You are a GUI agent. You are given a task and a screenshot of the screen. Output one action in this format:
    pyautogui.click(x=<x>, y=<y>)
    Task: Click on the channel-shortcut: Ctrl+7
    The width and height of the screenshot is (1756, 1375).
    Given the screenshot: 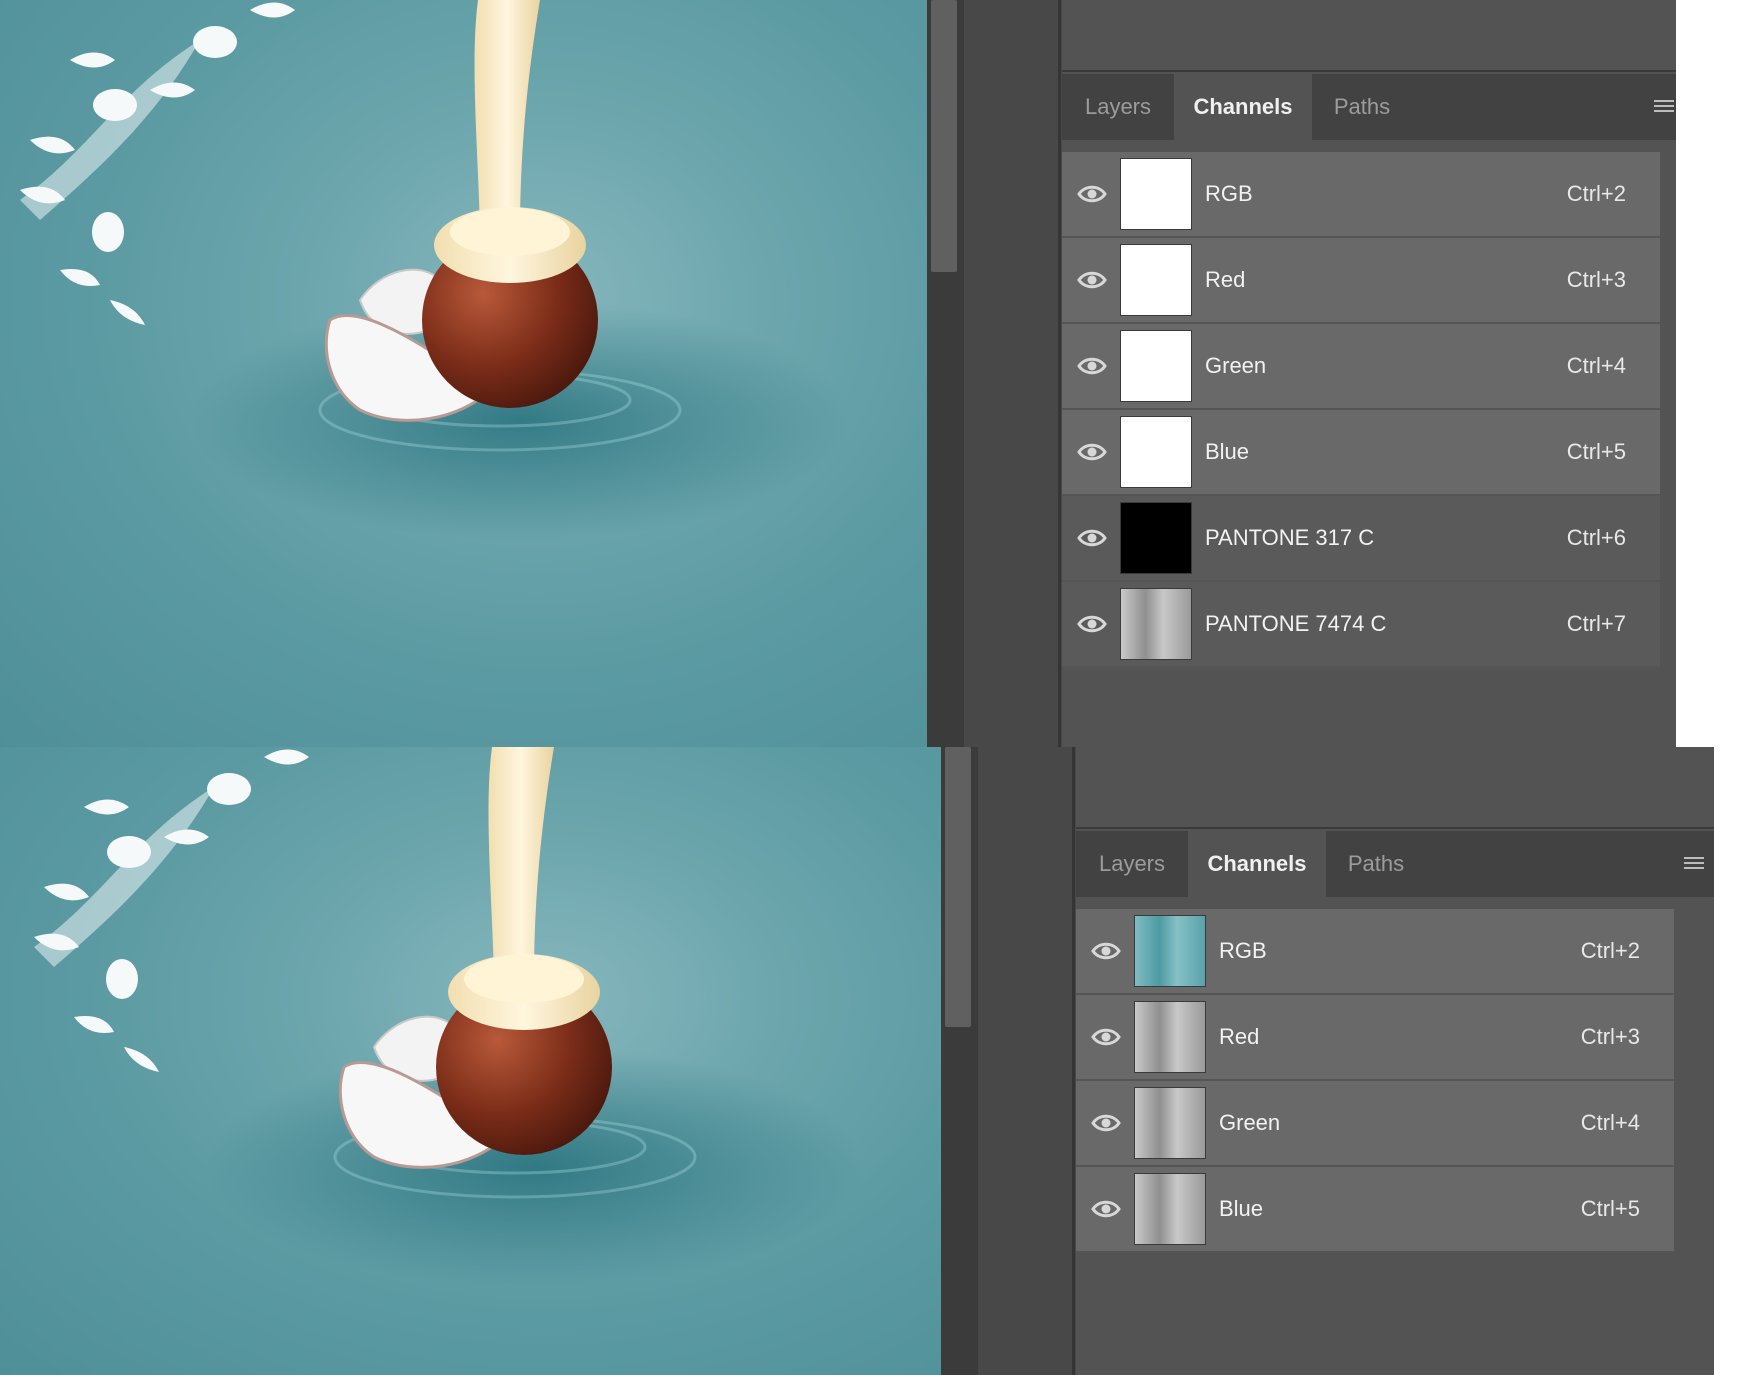 What is the action you would take?
    pyautogui.click(x=1596, y=623)
    